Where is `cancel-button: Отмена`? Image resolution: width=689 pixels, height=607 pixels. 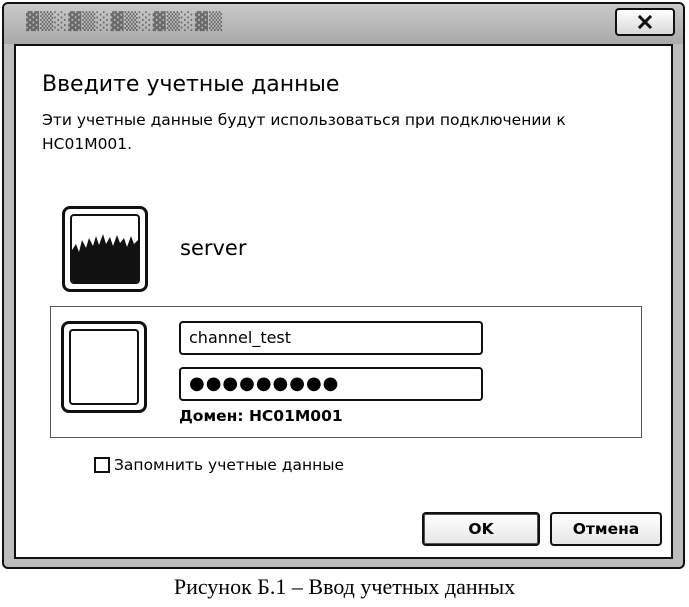
cancel-button: Отмена is located at coordinates (606, 529).